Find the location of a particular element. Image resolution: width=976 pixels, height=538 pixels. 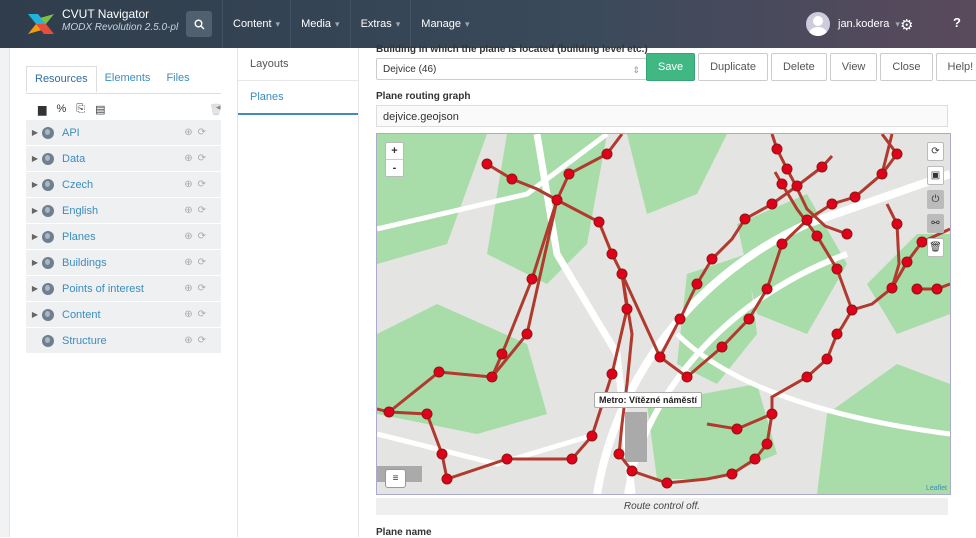

panel-edge is located at coordinates (5, 292).